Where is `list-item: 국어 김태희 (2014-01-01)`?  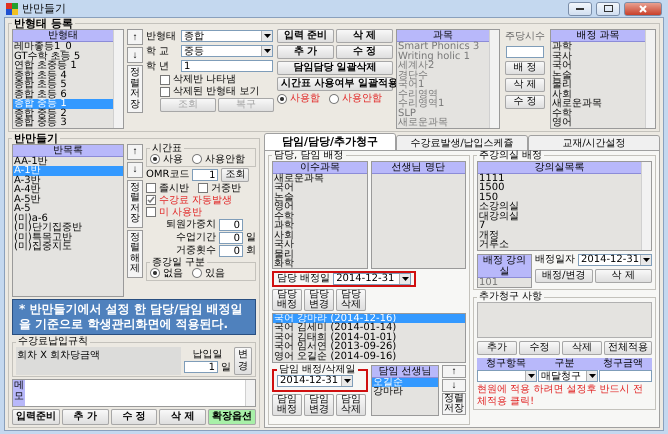
list-item: 국어 김태희 (2014-01-01) is located at coordinates (369, 337).